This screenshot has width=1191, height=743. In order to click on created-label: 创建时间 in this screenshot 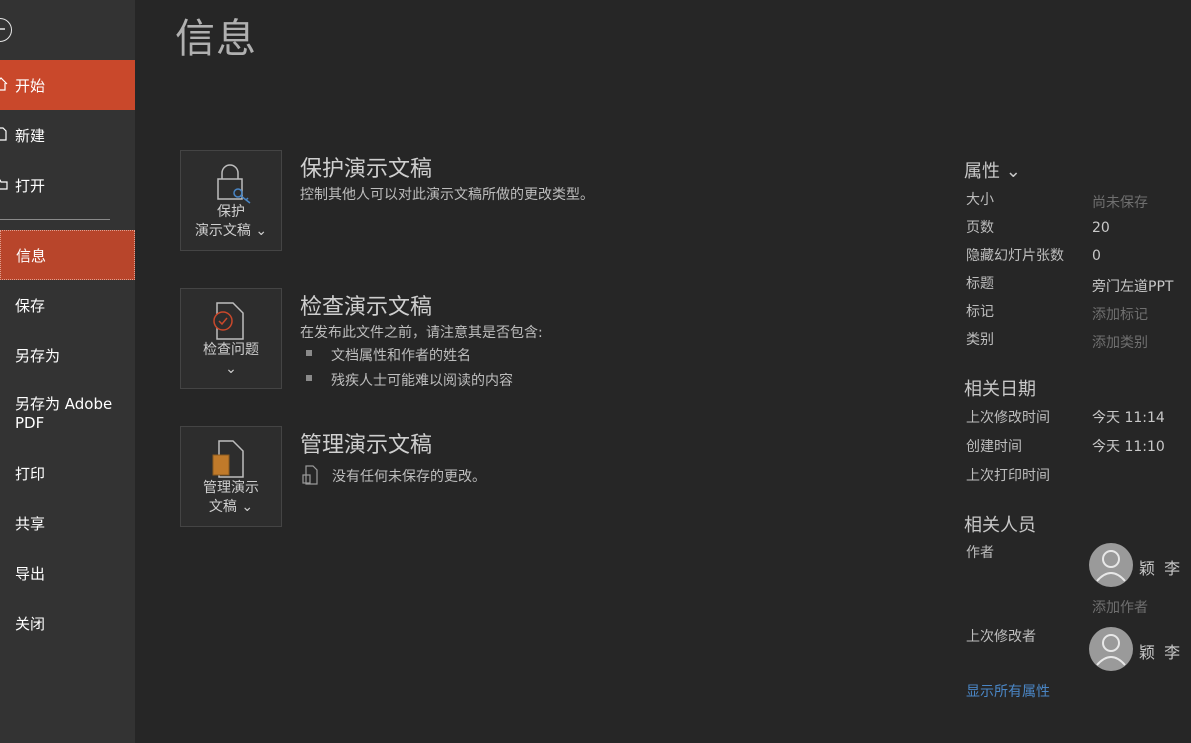, I will do `click(994, 447)`.